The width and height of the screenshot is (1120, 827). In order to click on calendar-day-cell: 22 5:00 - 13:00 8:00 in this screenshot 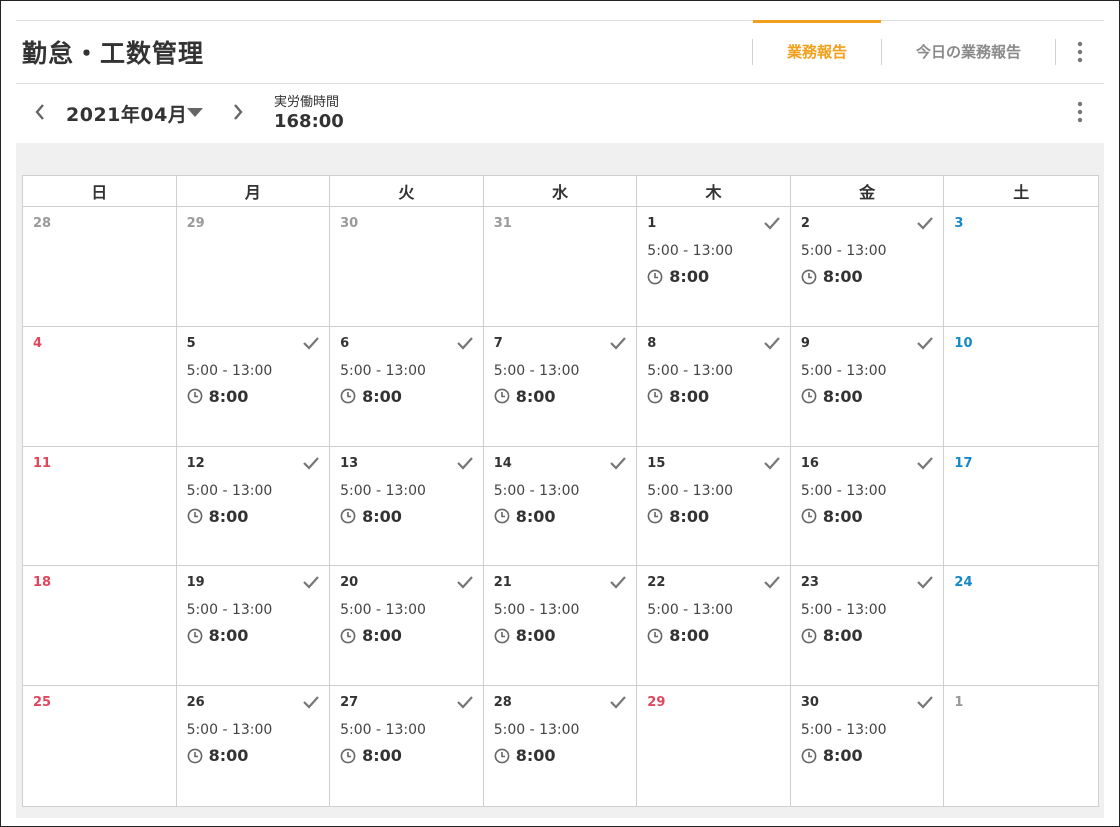, I will do `click(714, 626)`.